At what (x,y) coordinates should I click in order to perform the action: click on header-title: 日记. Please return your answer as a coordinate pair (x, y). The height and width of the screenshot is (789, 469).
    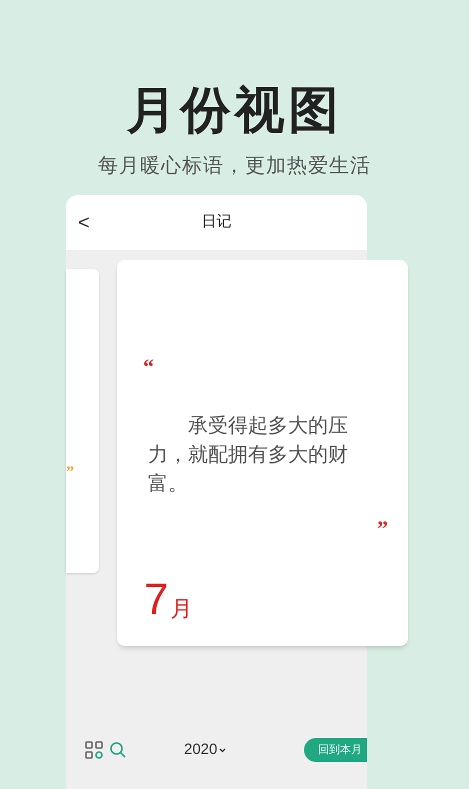
    Looking at the image, I should click on (217, 222).